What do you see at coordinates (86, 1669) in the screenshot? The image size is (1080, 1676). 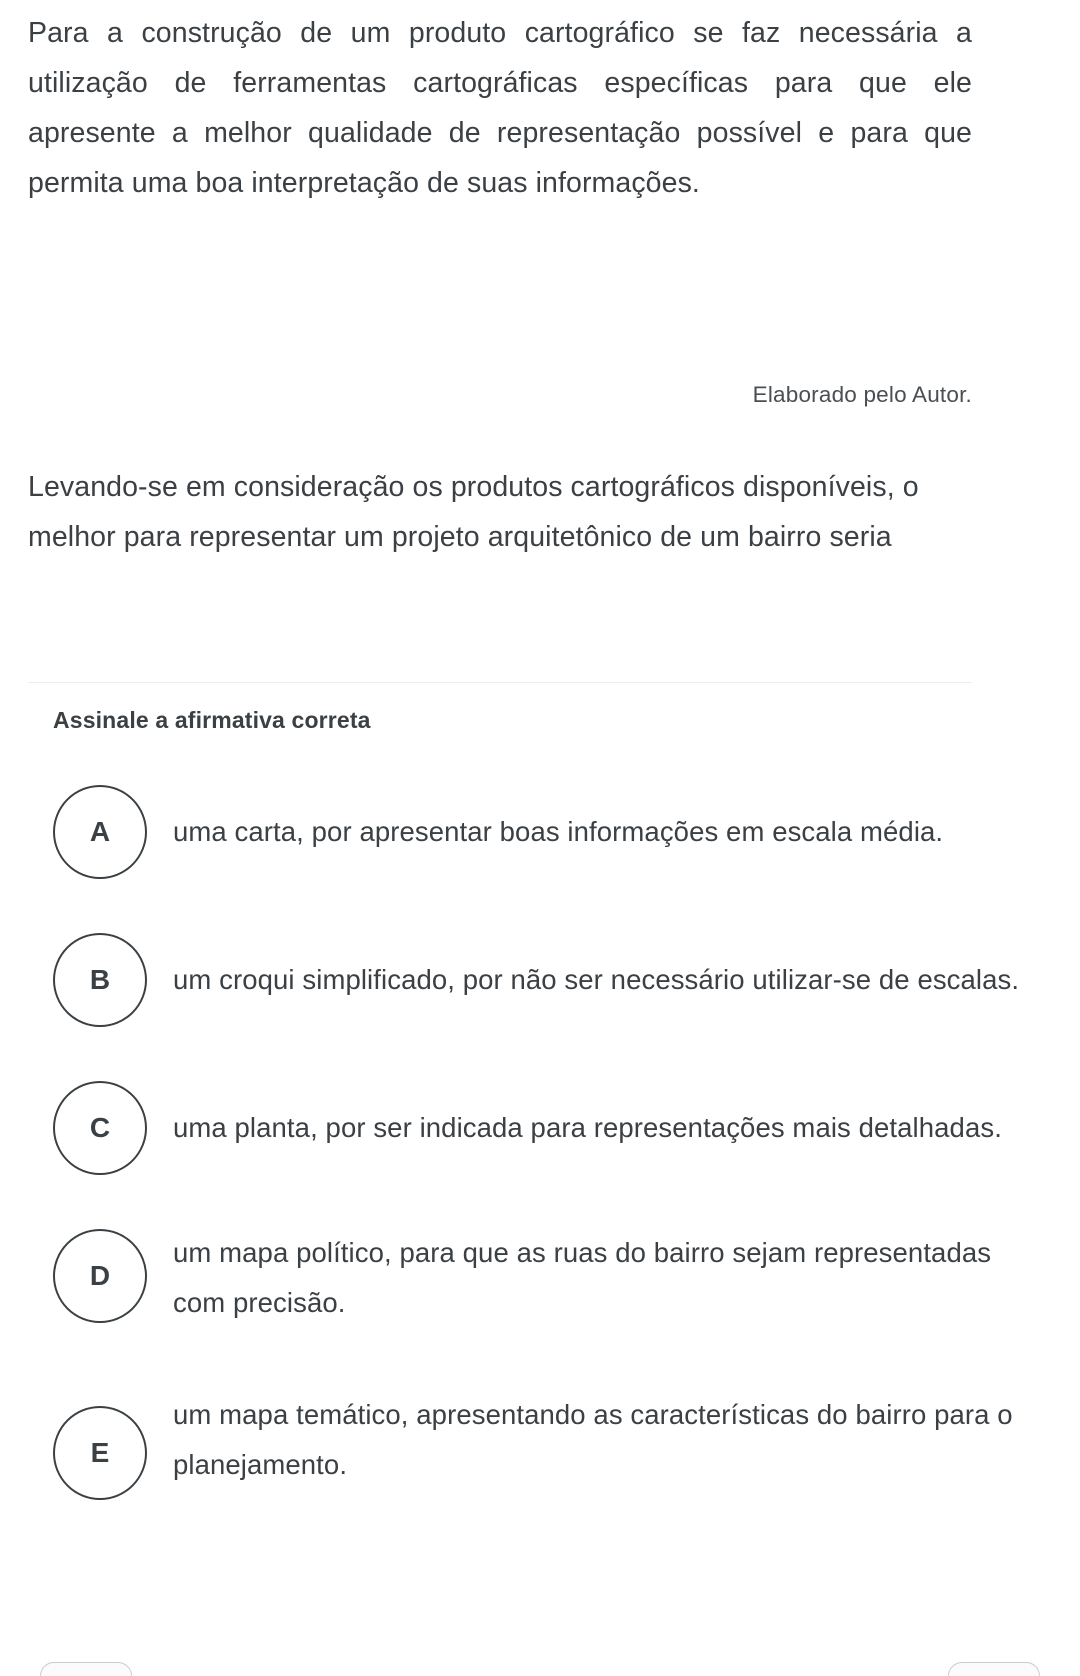 I see `previous-question-button` at bounding box center [86, 1669].